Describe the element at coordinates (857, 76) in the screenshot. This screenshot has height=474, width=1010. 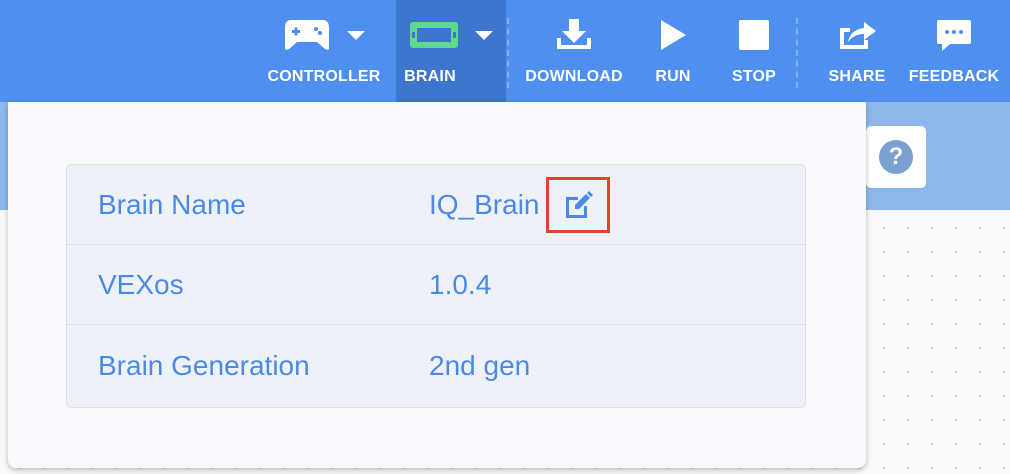
I see `share-label: SHARE` at that location.